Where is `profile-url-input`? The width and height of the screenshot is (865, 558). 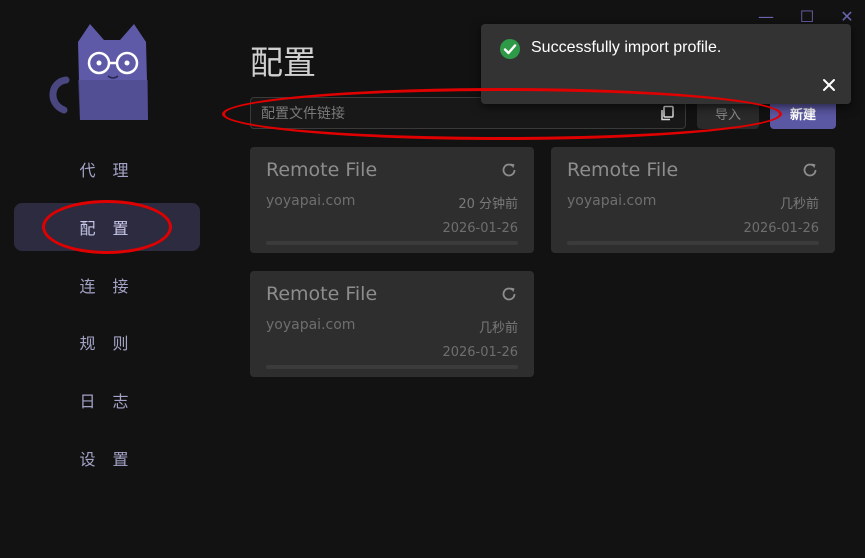
profile-url-input is located at coordinates (456, 114).